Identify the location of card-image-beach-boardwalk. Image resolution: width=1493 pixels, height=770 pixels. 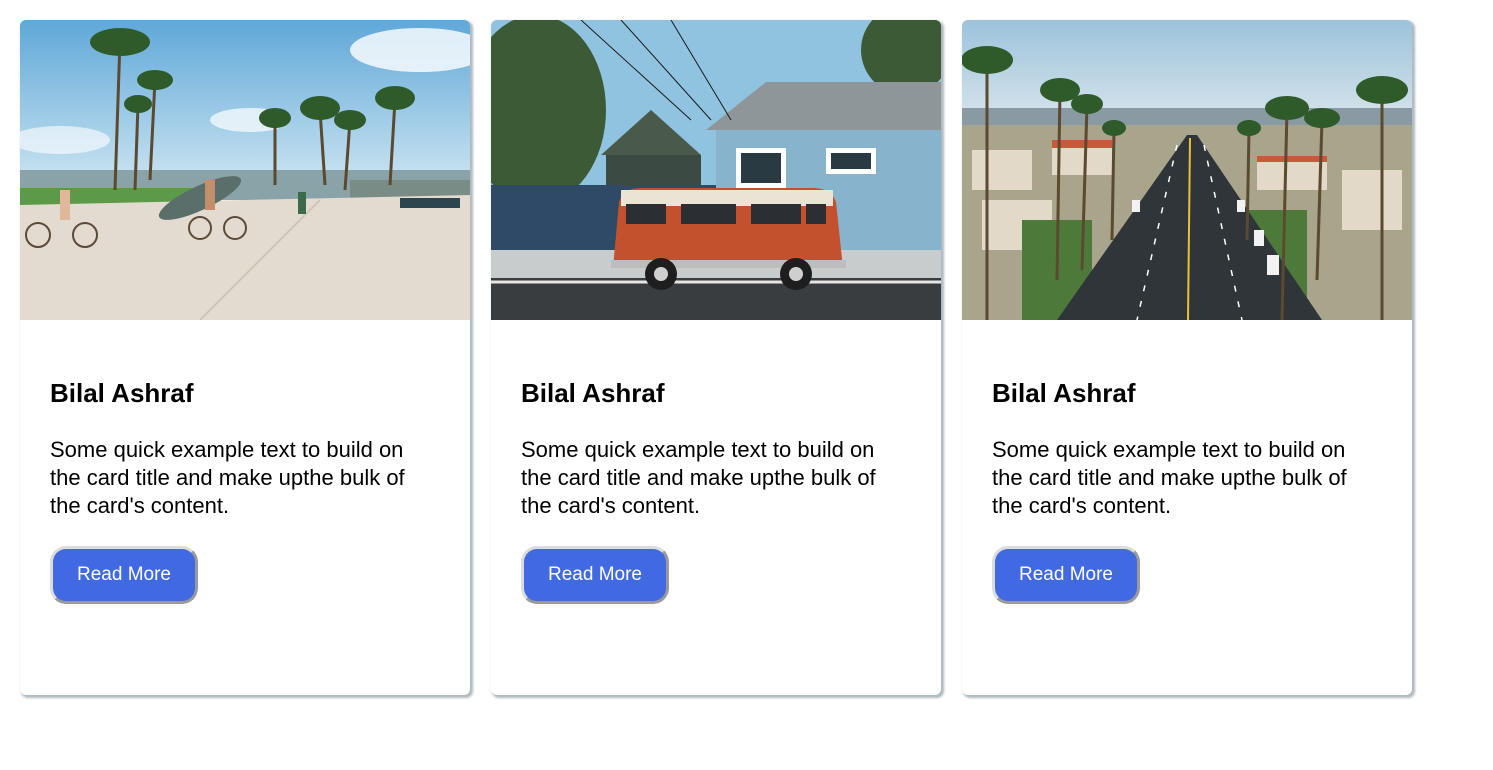
(245, 170).